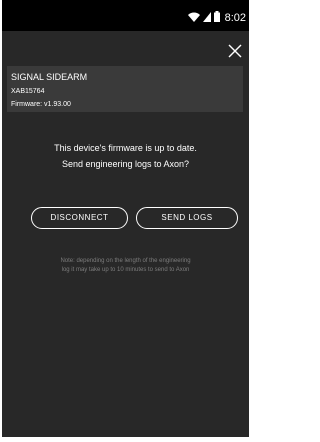 This screenshot has width=320, height=442. What do you see at coordinates (187, 218) in the screenshot?
I see `send-logs-button: SEND LOGS` at bounding box center [187, 218].